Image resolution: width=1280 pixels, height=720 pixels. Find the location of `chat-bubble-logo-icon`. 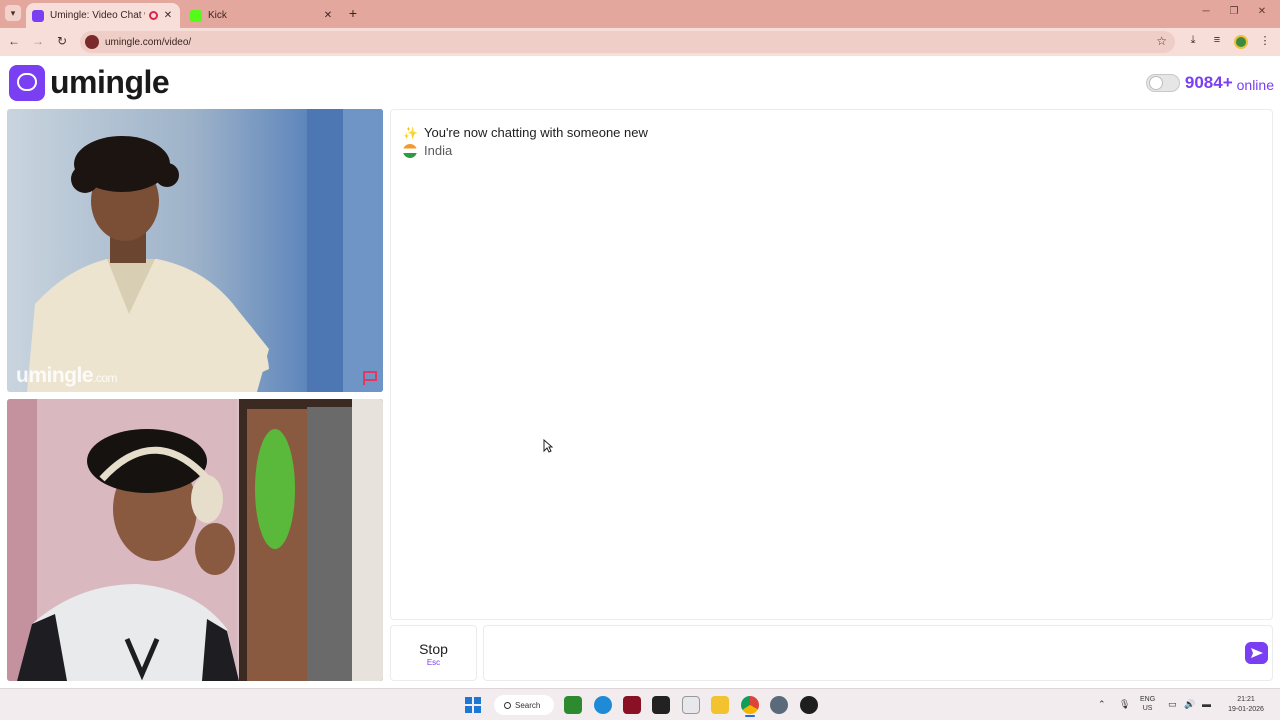

chat-bubble-logo-icon is located at coordinates (27, 82).